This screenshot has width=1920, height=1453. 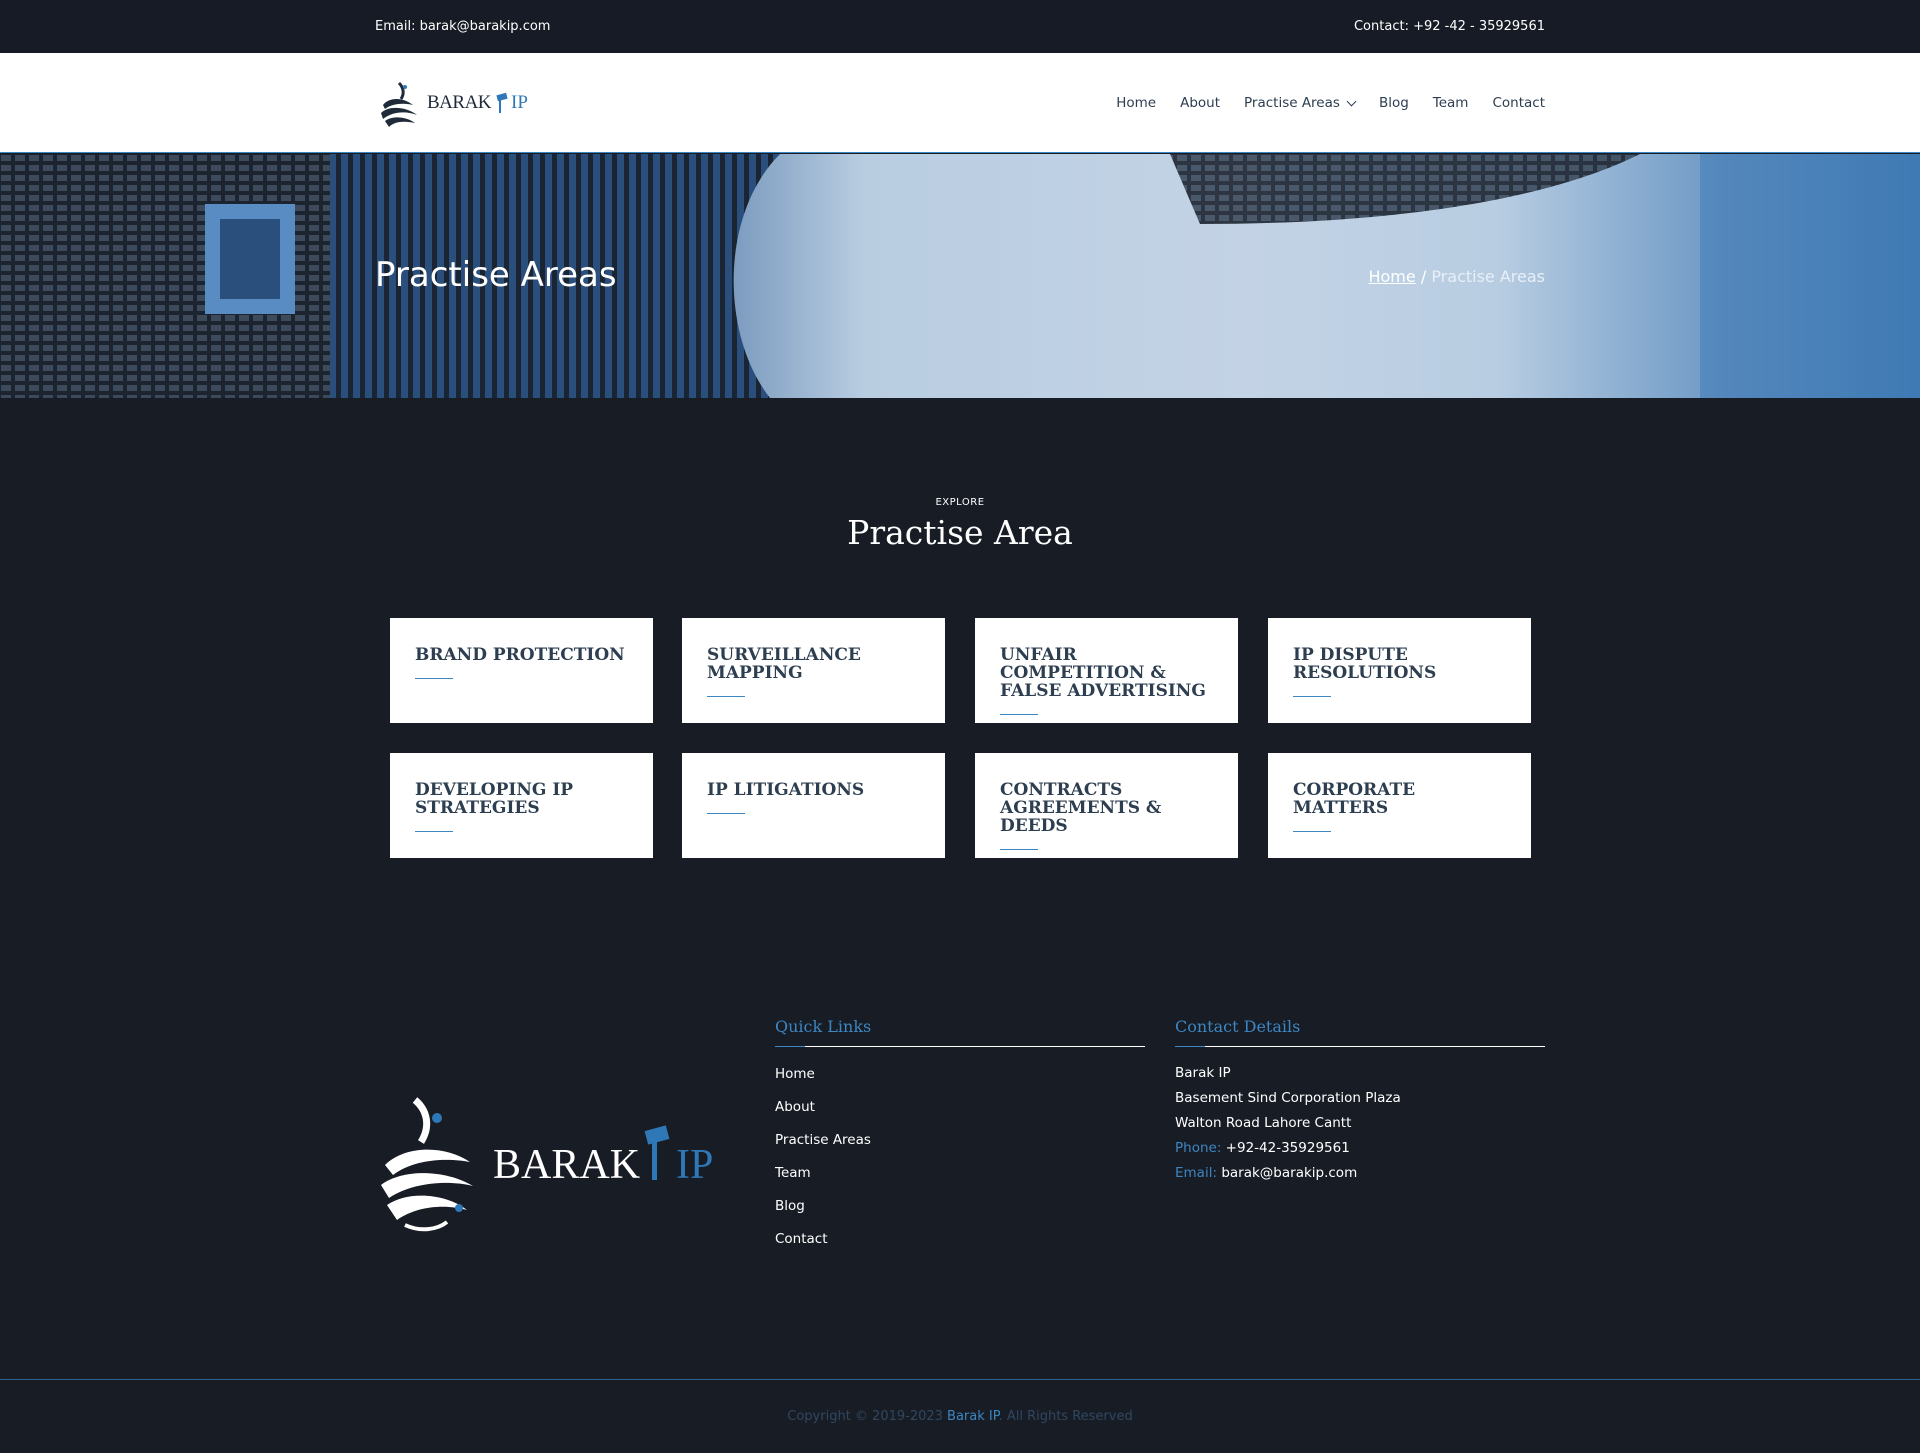 I want to click on breadcrumb-home-link: Home, so click(x=1391, y=276).